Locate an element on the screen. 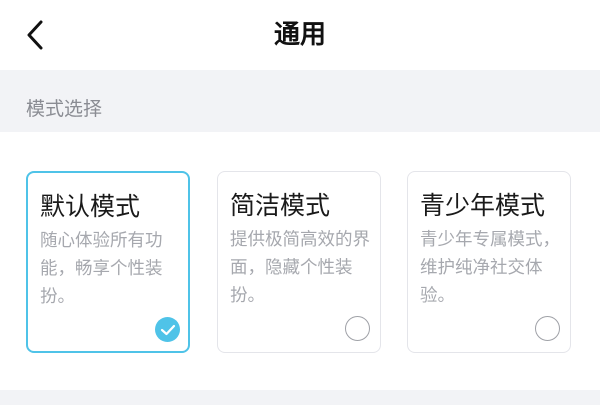 Image resolution: width=600 pixels, height=405 pixels. mode-card-simple: 简洁模式 提供极简高效的界面，隐藏个性装扮。 is located at coordinates (299, 262).